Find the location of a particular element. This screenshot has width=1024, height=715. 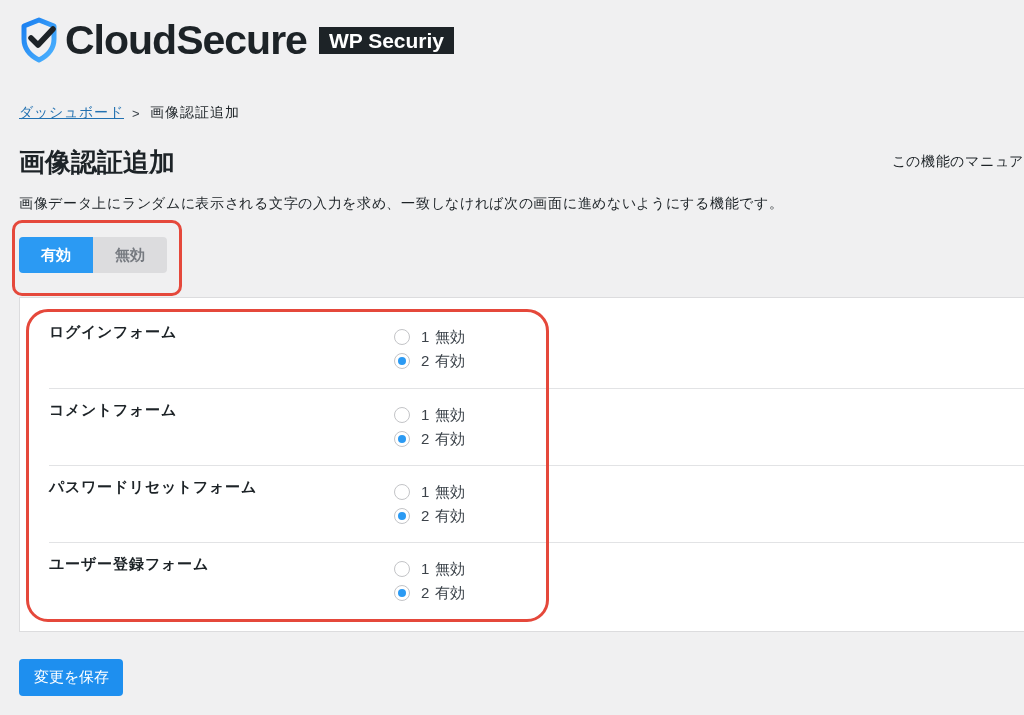

toggle-button: 無効 is located at coordinates (130, 255).